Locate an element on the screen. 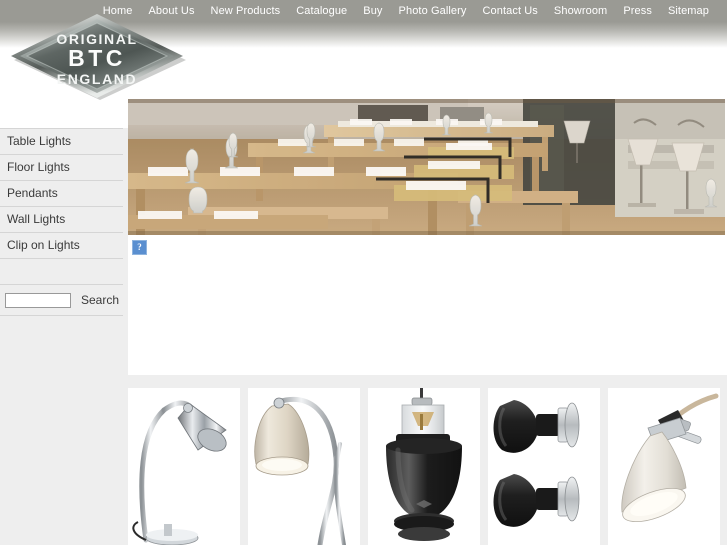 The image size is (727, 545). nav-item-photo-gallery: Photo Gallery is located at coordinates (433, 11).